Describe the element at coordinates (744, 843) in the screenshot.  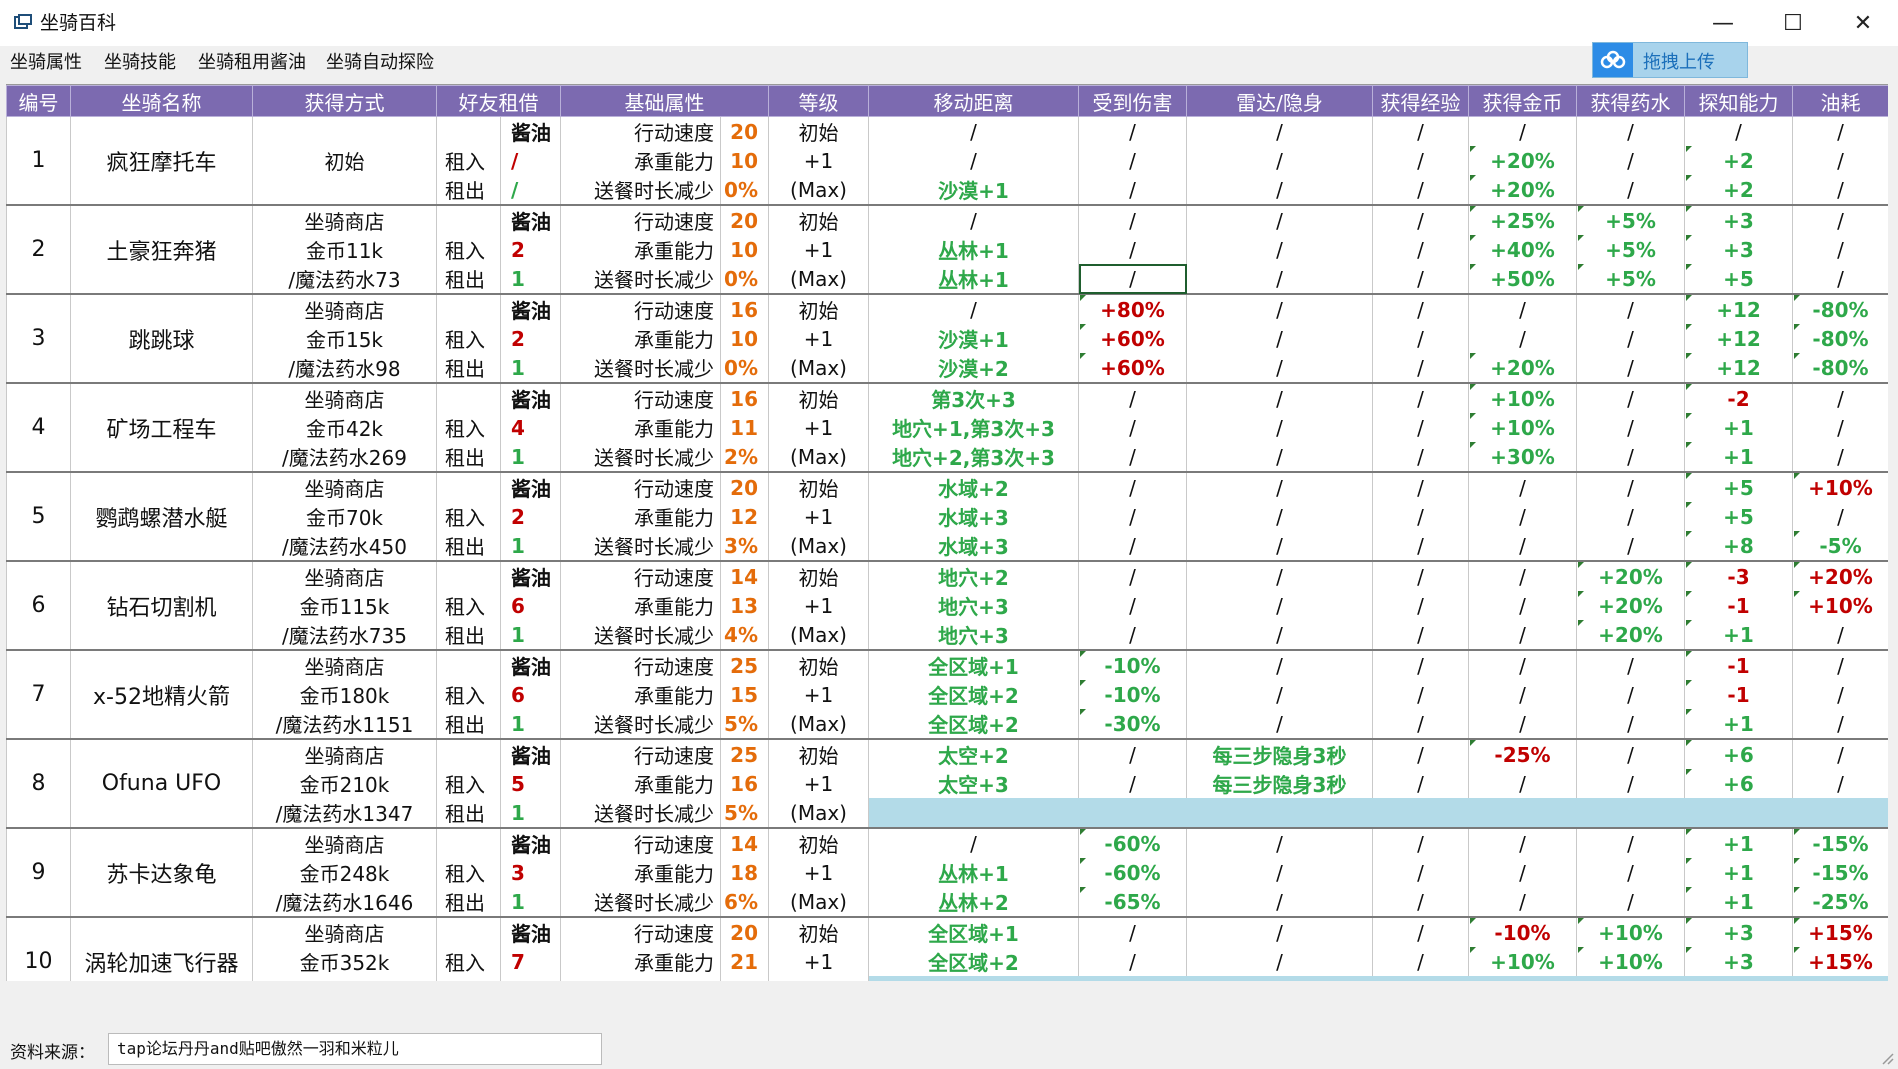
I see `cell-base-value: 14` at that location.